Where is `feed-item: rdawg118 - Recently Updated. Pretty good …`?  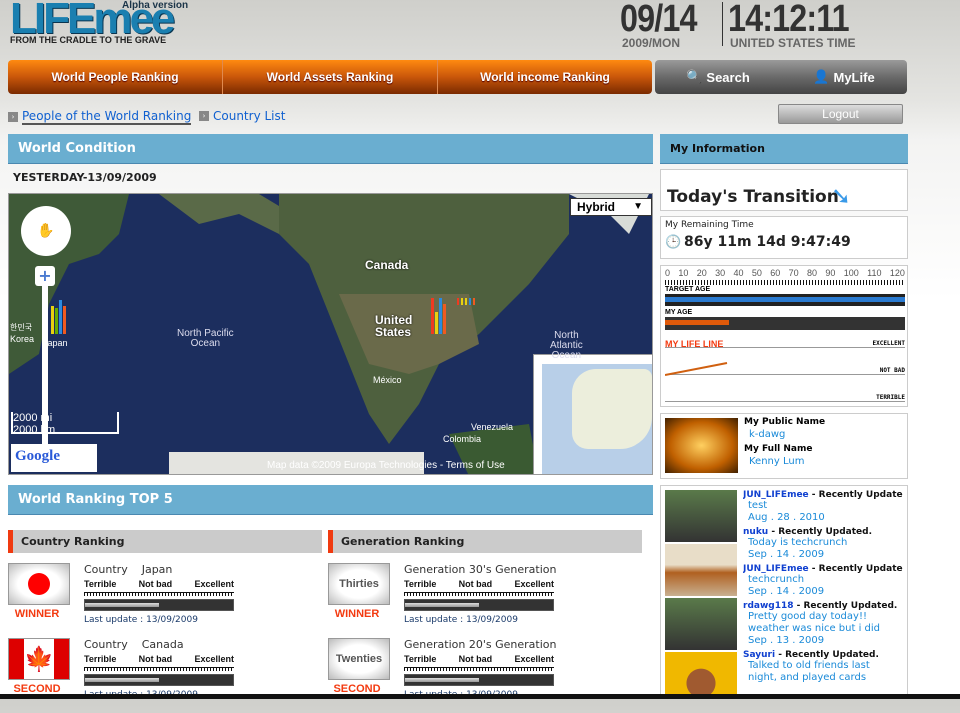 feed-item: rdawg118 - Recently Updated. Pretty good … is located at coordinates (823, 624).